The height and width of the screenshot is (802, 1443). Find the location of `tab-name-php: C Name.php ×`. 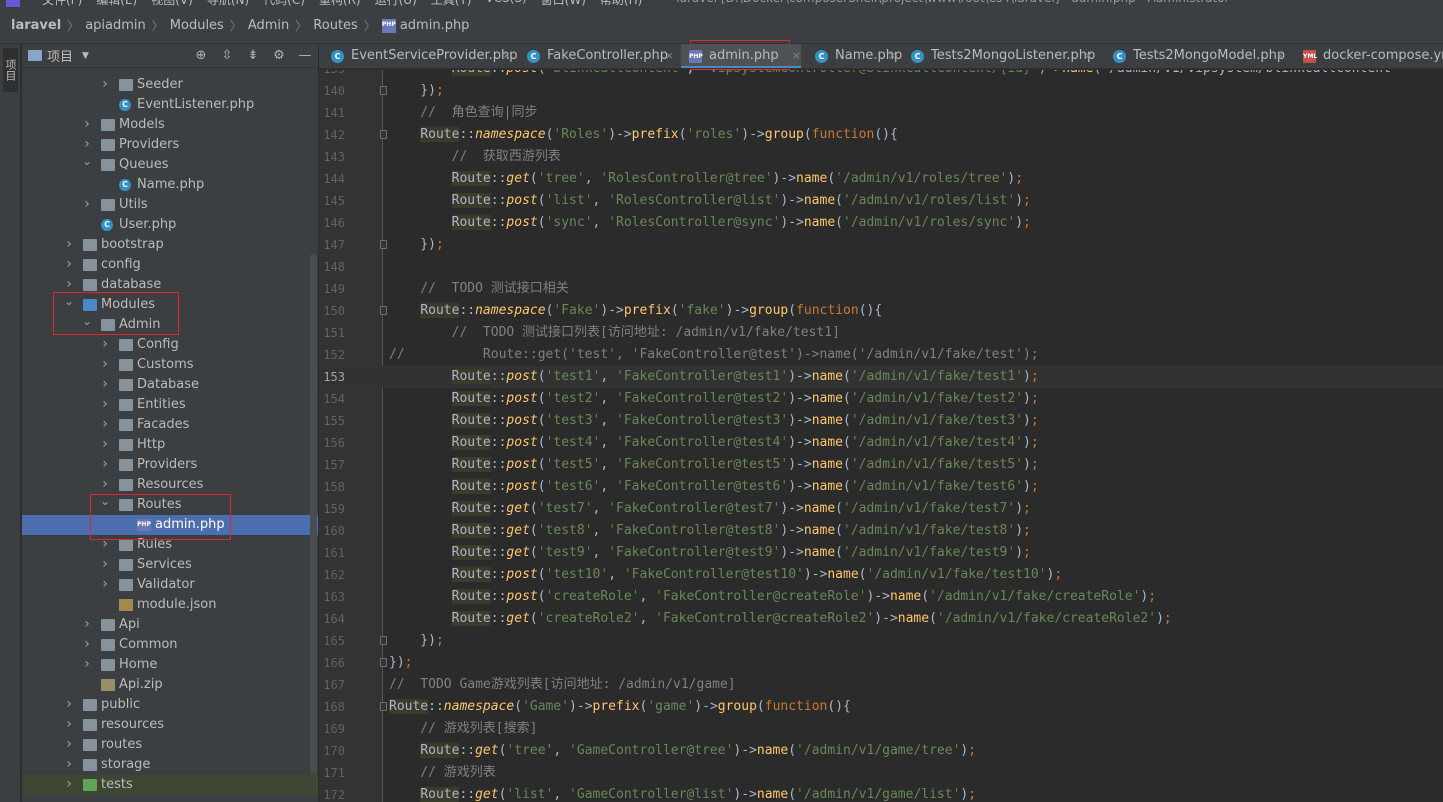

tab-name-php: C Name.php × is located at coordinates (854, 56).